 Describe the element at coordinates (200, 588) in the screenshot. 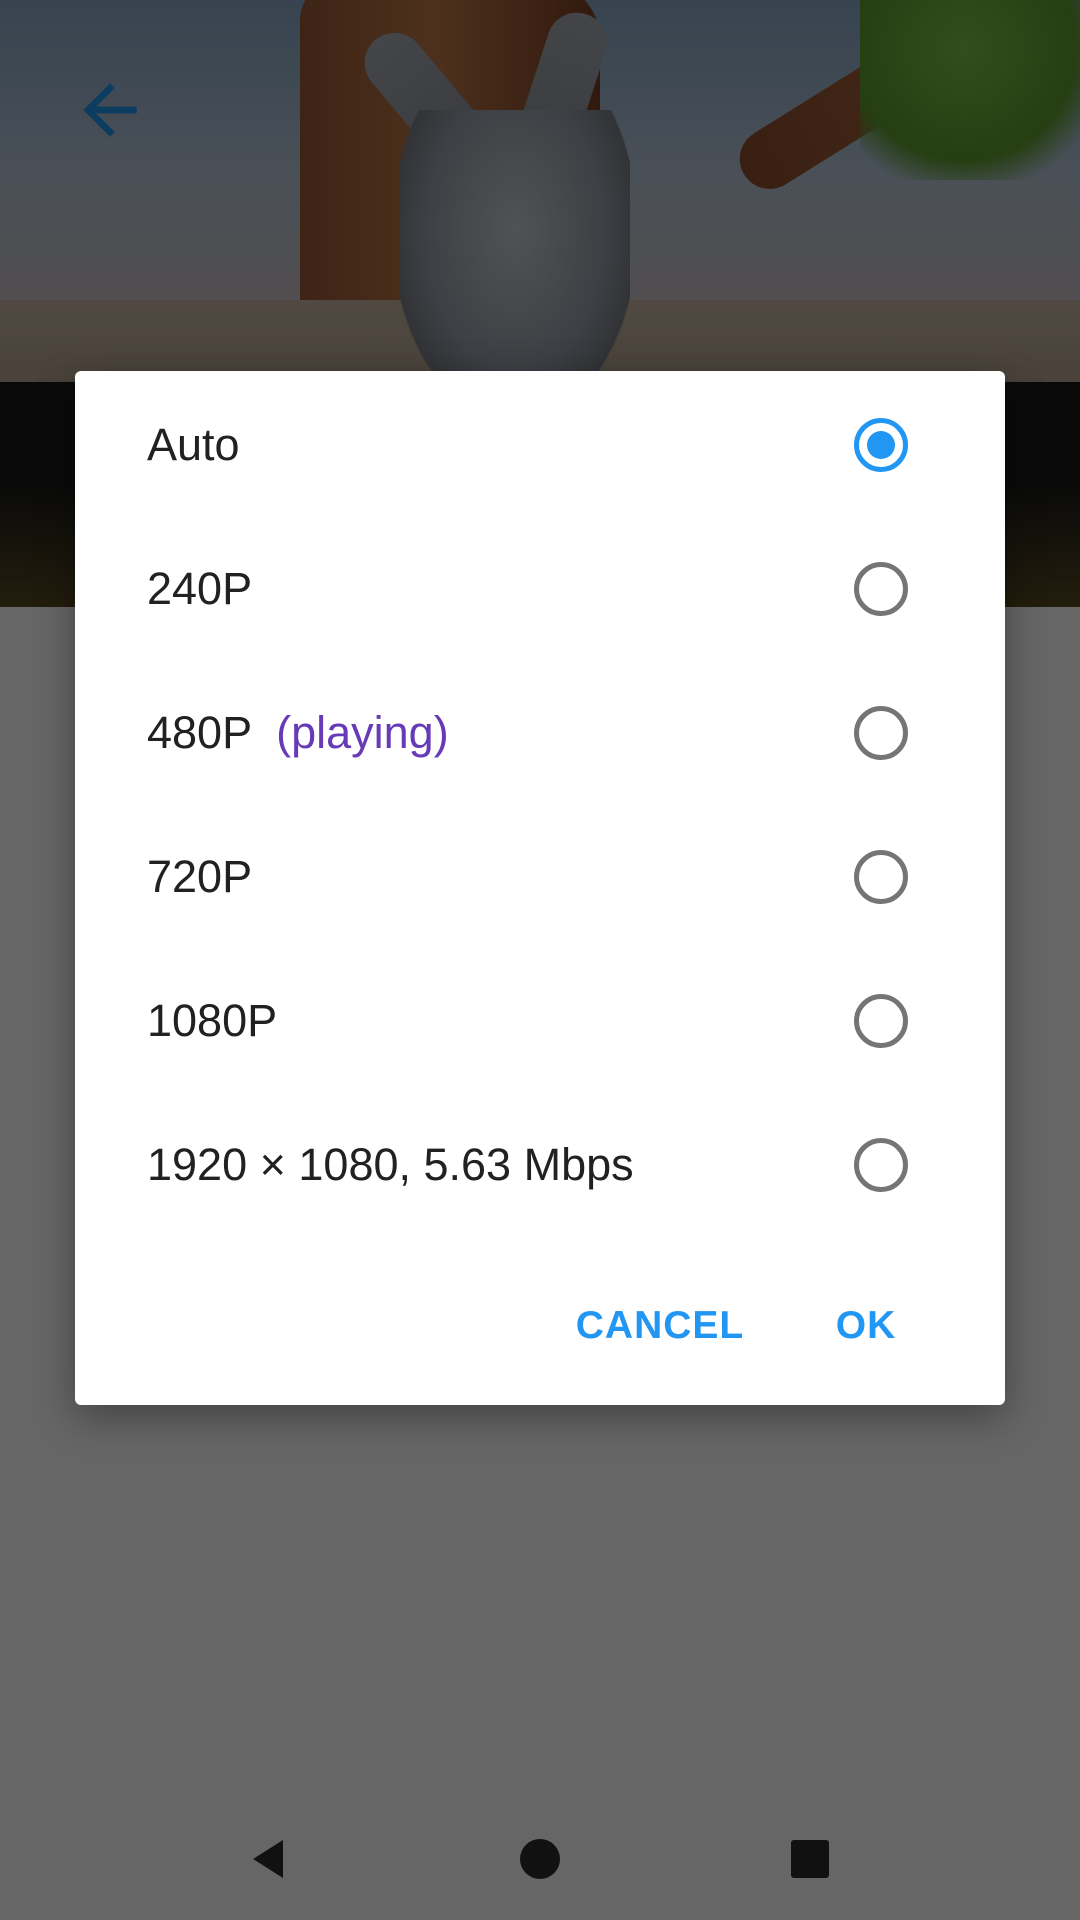

I see `option-label: 240P` at that location.